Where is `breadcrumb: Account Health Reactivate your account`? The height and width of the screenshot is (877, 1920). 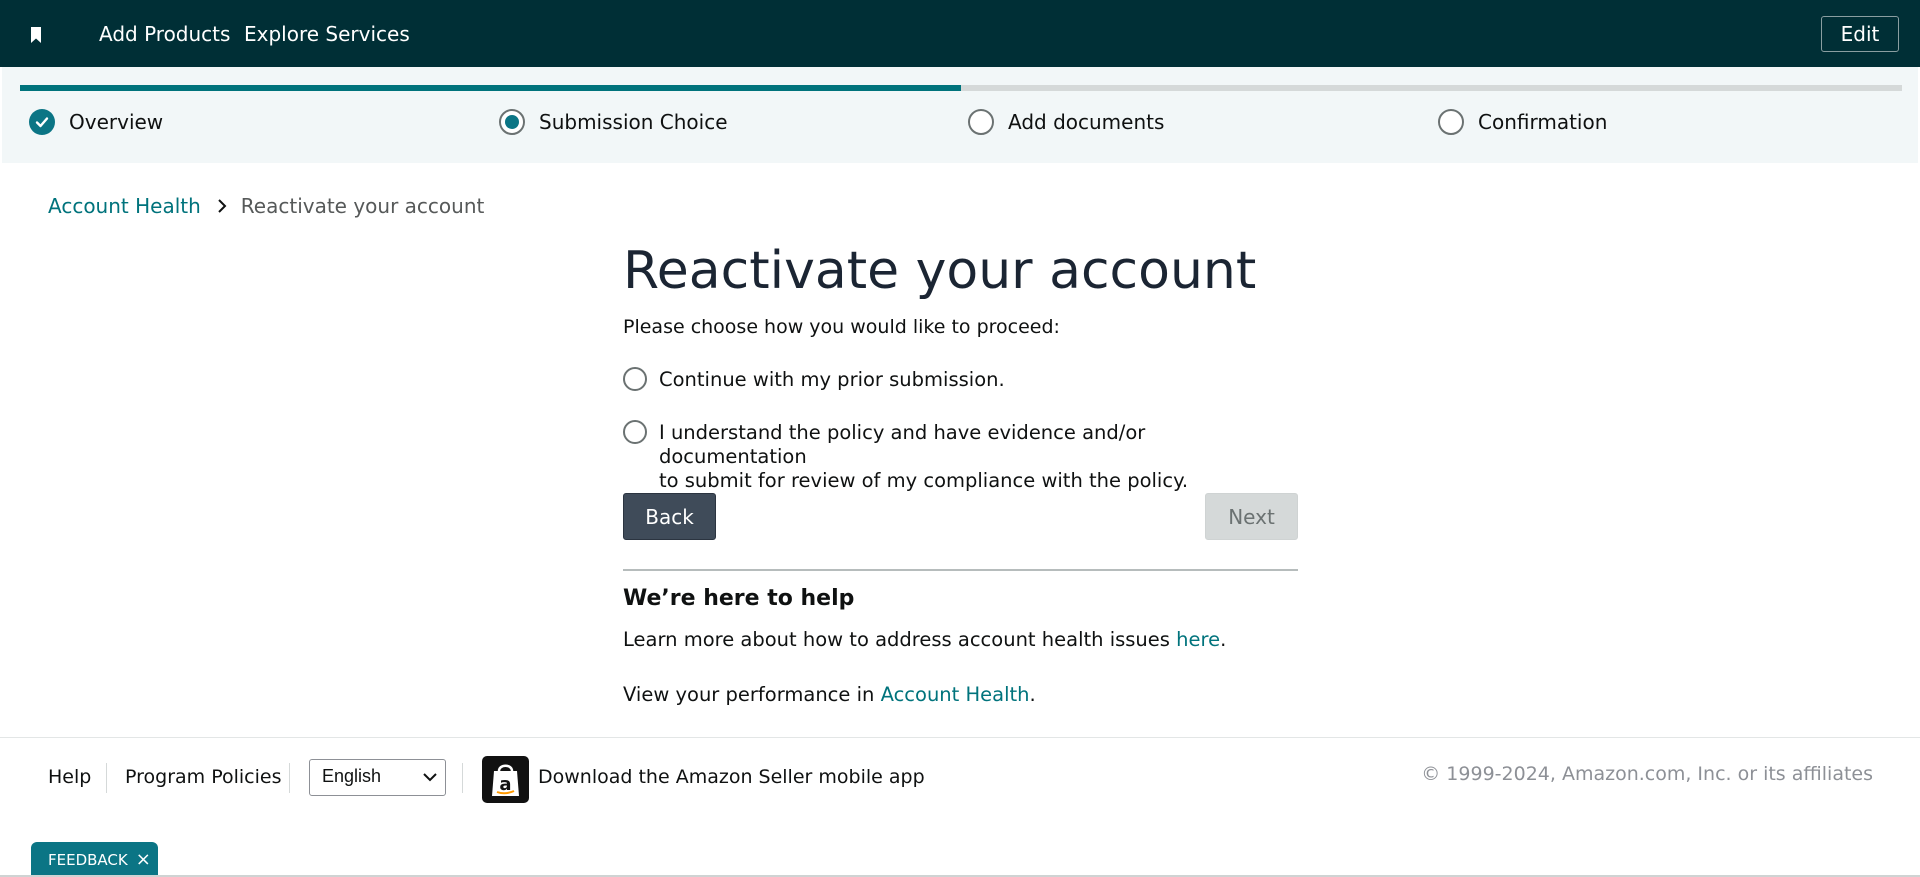
breadcrumb: Account Health Reactivate your account is located at coordinates (266, 206).